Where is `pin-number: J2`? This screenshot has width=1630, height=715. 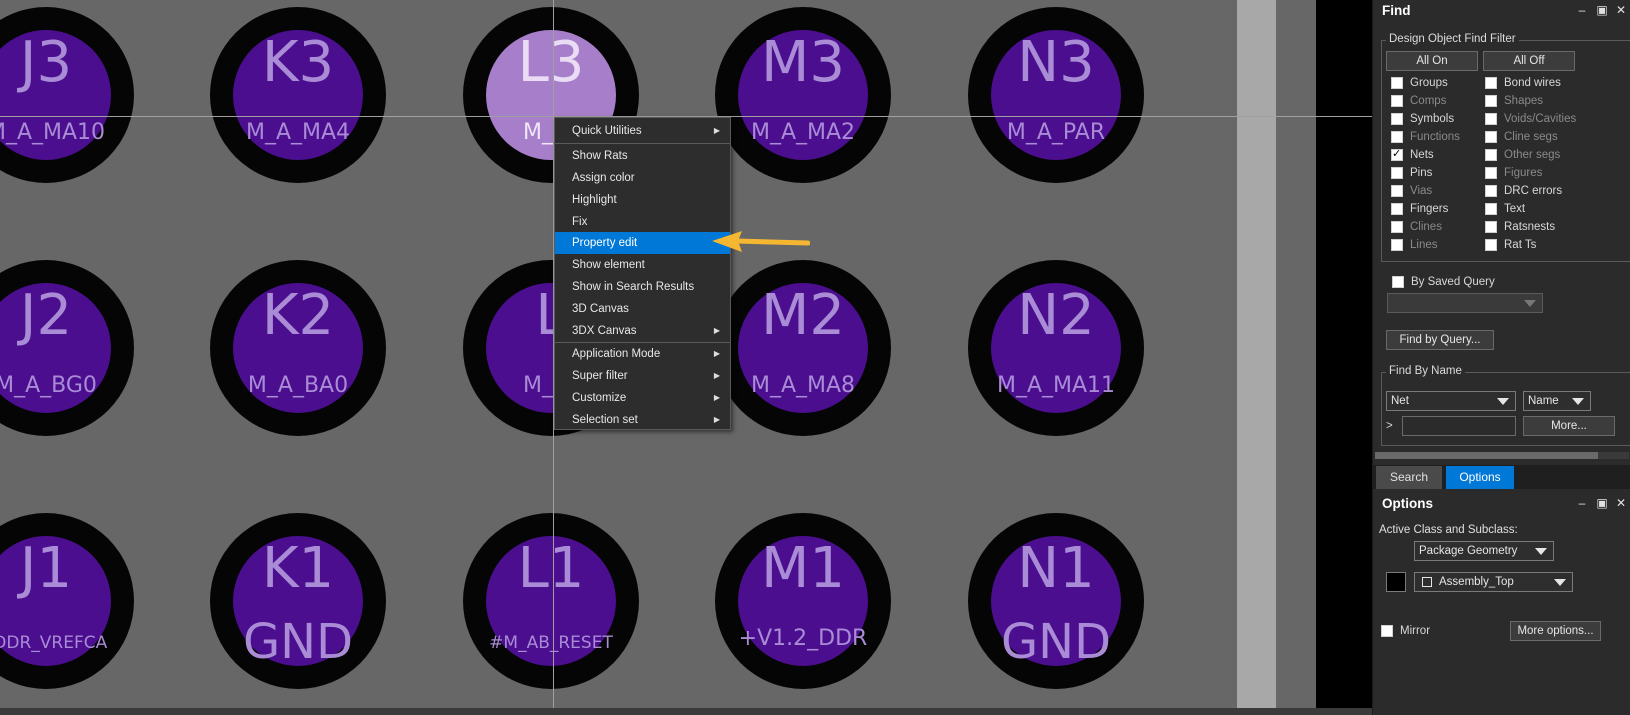 pin-number: J2 is located at coordinates (46, 315).